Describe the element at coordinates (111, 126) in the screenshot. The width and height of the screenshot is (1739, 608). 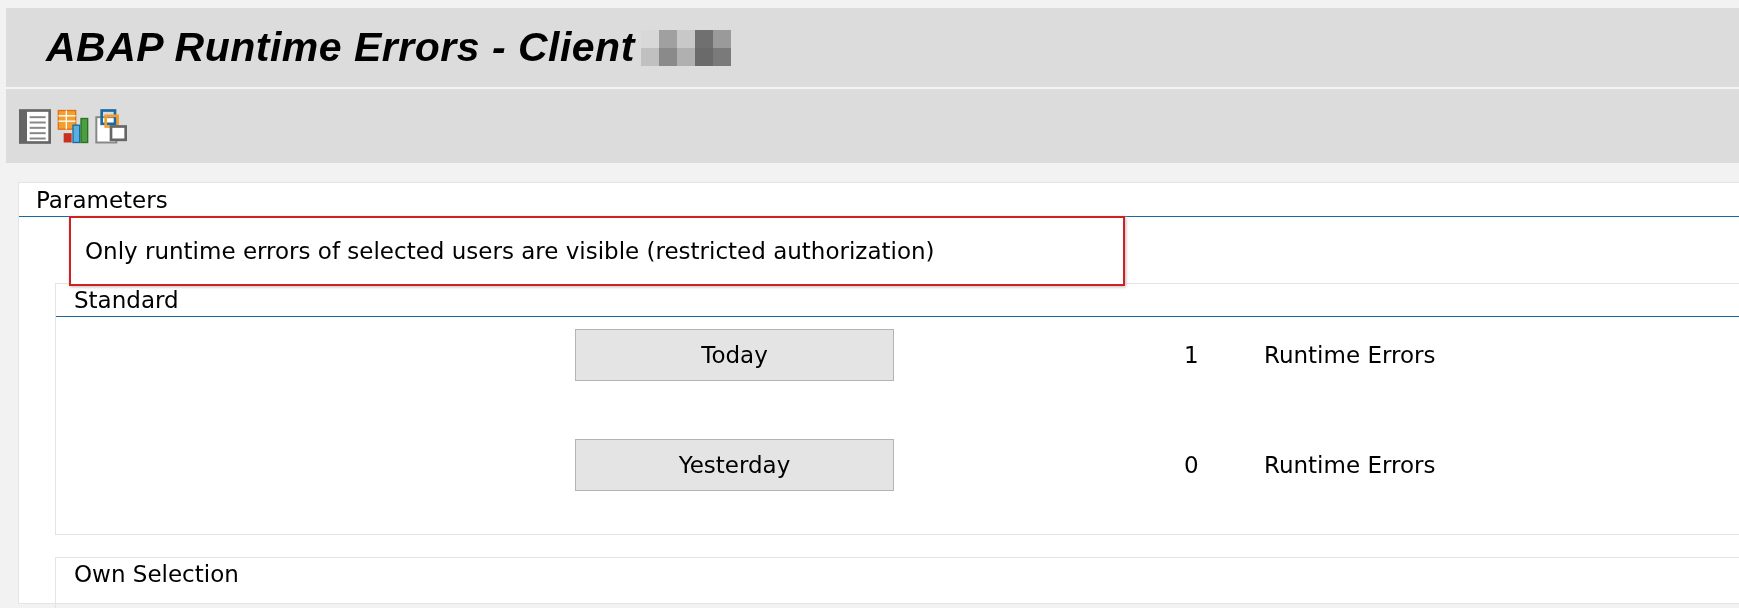
I see `windows-icon` at that location.